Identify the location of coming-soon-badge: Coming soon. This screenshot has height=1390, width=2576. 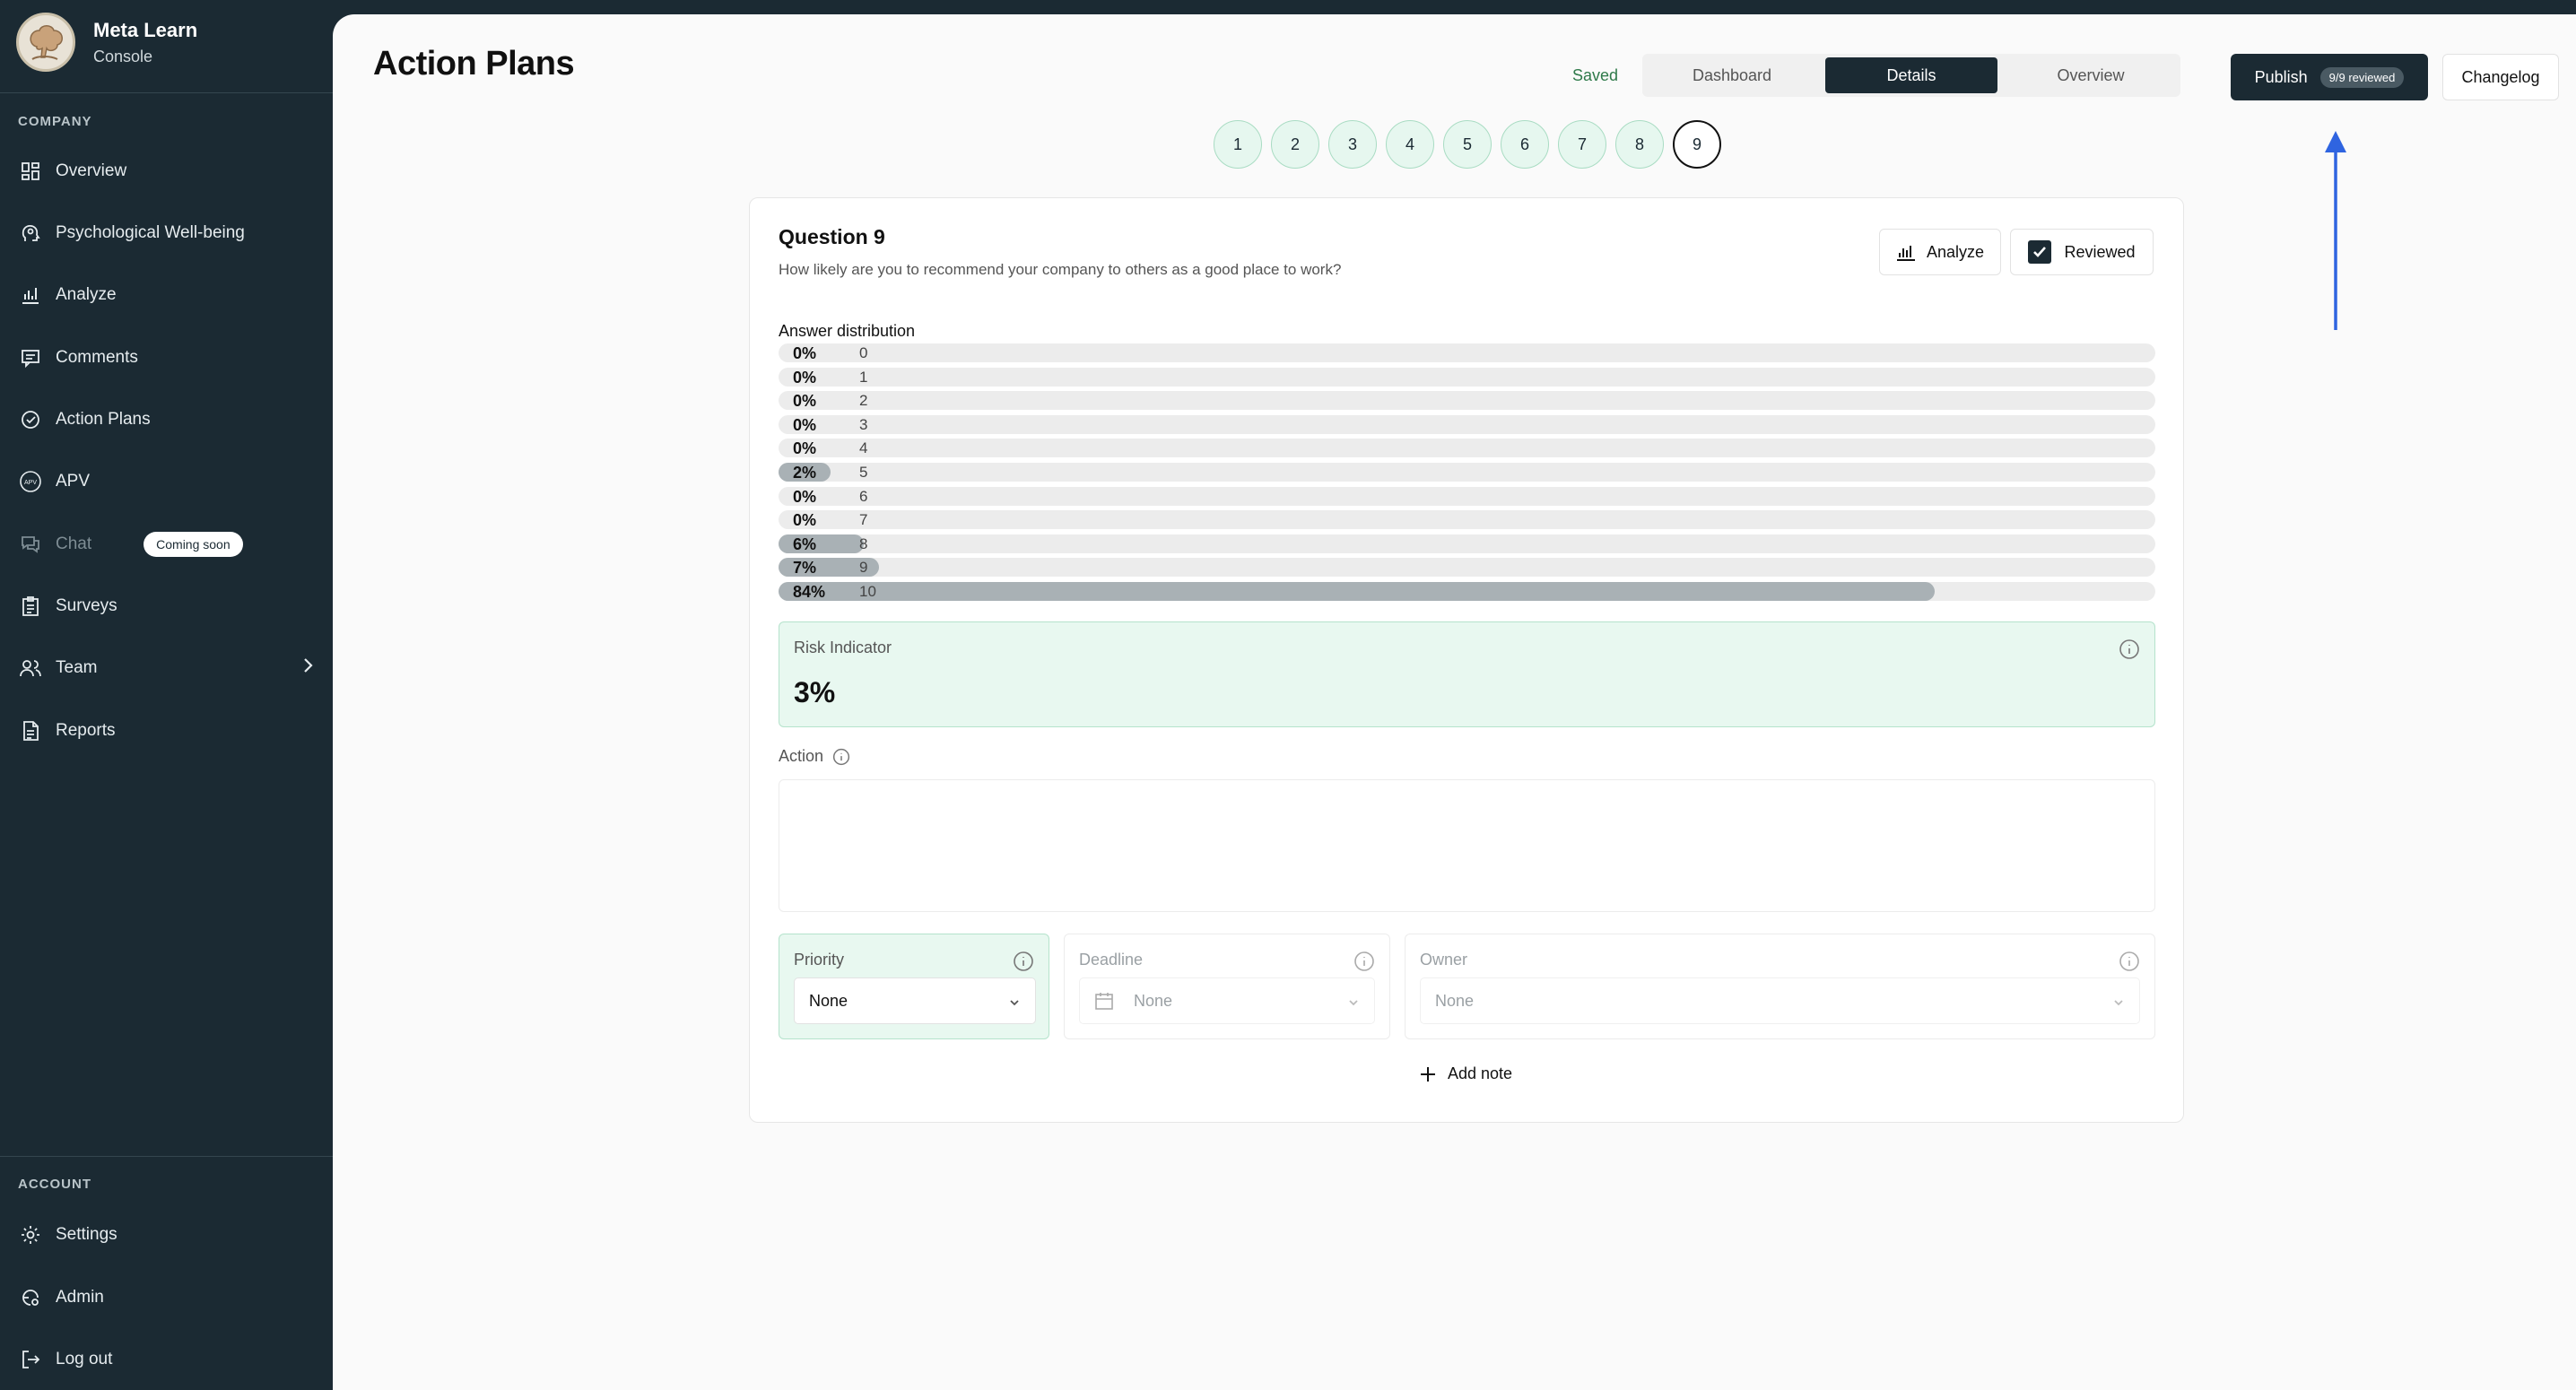
(193, 544).